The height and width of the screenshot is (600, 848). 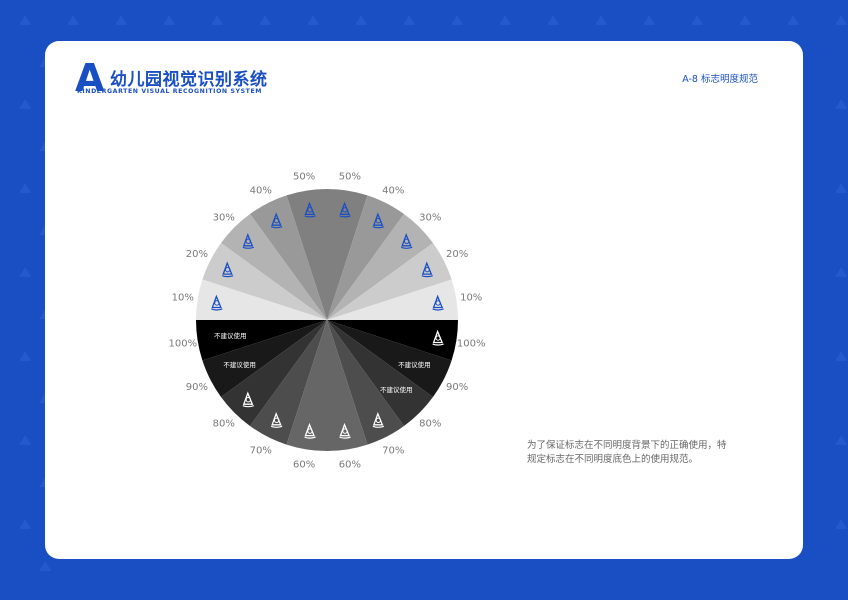 What do you see at coordinates (261, 190) in the screenshot?
I see `brightness-label-left-1: 40%` at bounding box center [261, 190].